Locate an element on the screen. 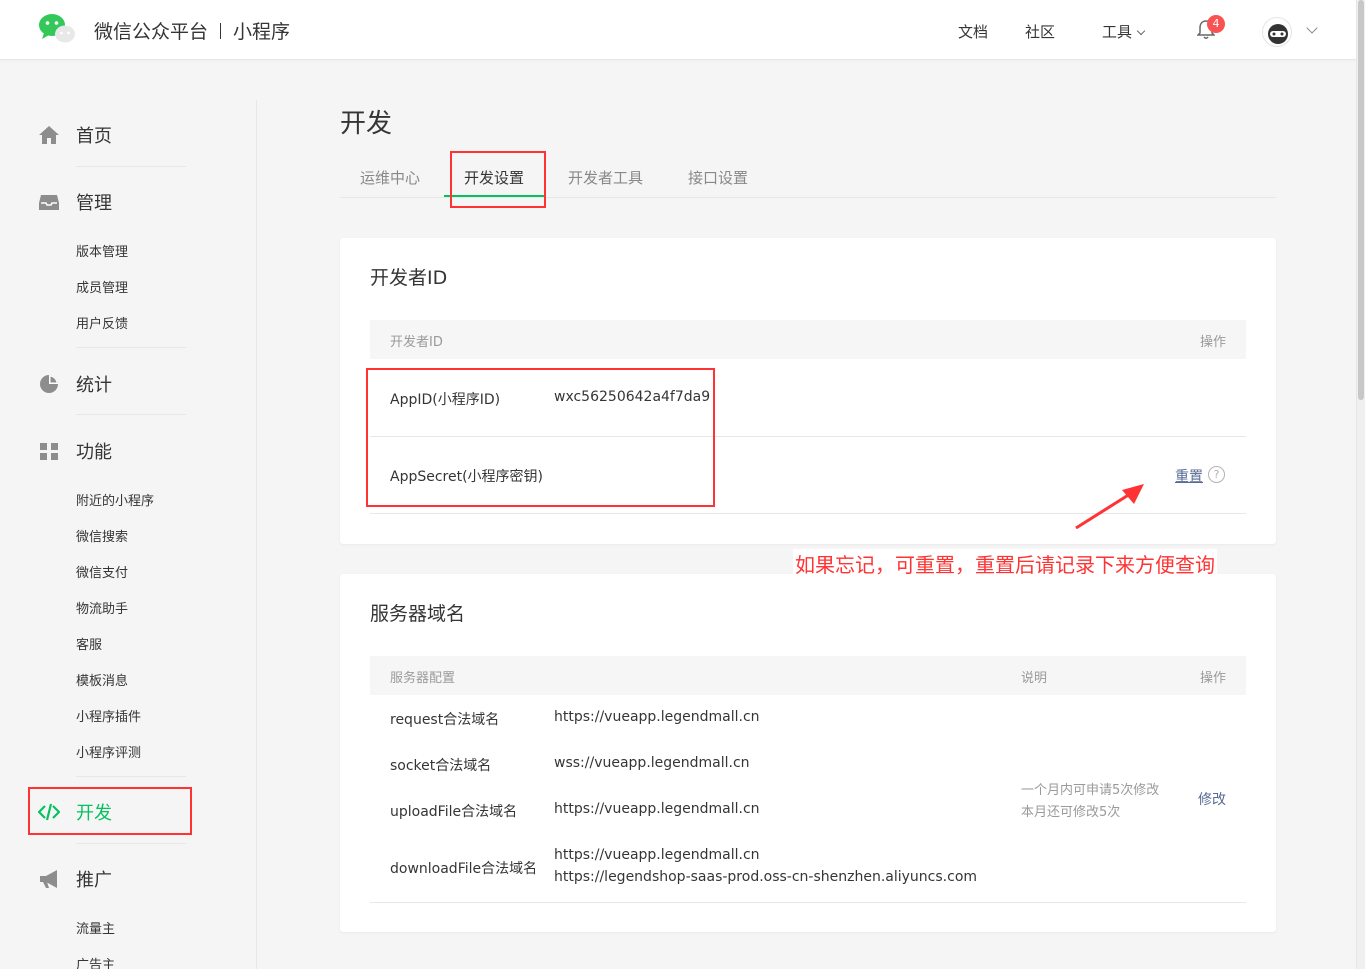 The width and height of the screenshot is (1365, 969). modify-remaining-note: 本月还可修改5次 is located at coordinates (1071, 812).